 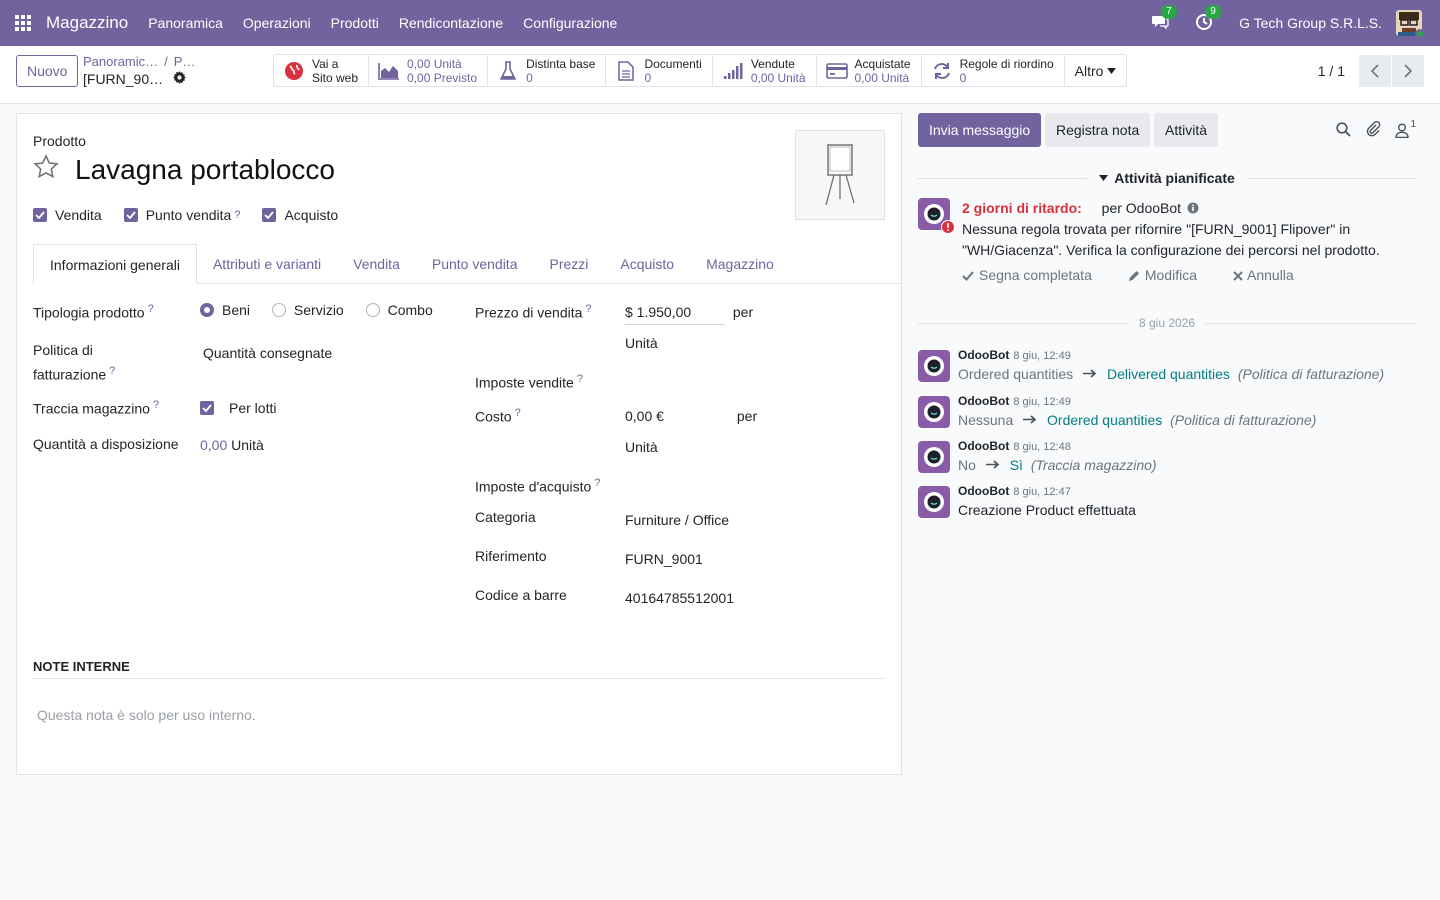 What do you see at coordinates (1413, 124) in the screenshot?
I see `followers-count: 1` at bounding box center [1413, 124].